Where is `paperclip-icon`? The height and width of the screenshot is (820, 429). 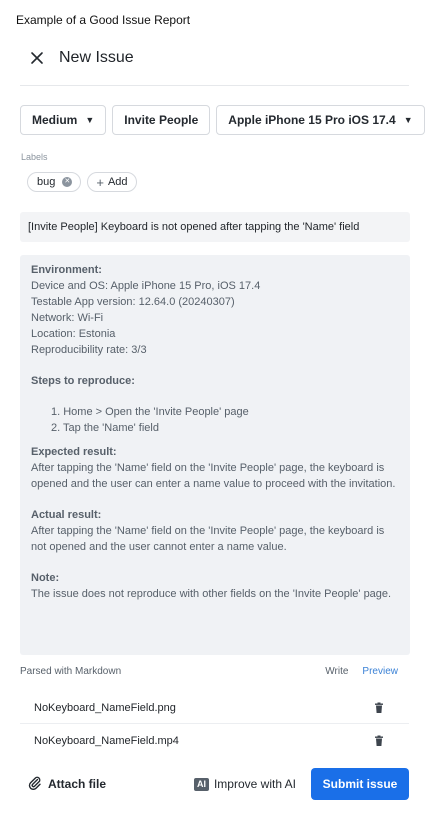 paperclip-icon is located at coordinates (38, 784).